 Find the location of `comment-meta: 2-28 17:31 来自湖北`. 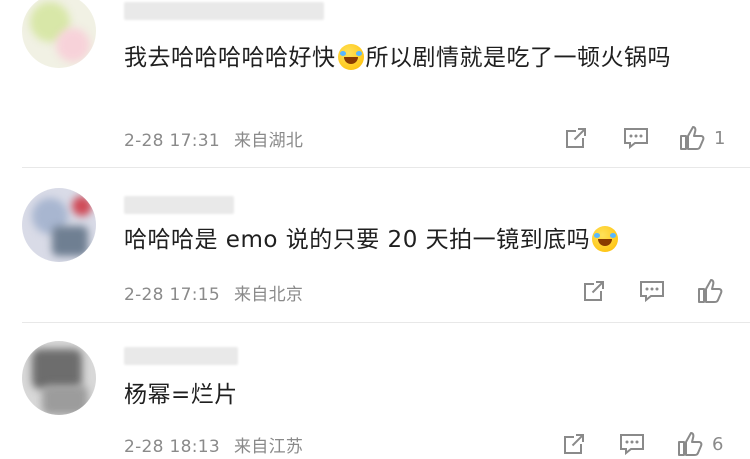

comment-meta: 2-28 17:31 来自湖北 is located at coordinates (213, 138).